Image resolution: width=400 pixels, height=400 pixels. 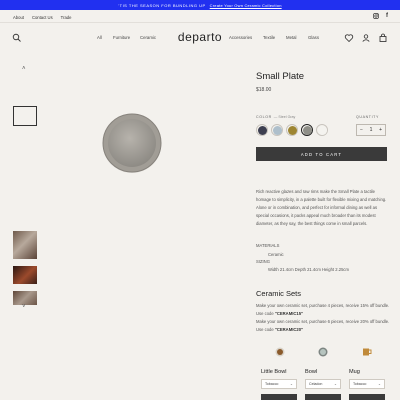 I want to click on thumbnails-down-arrow: ˅, so click(x=24, y=307).